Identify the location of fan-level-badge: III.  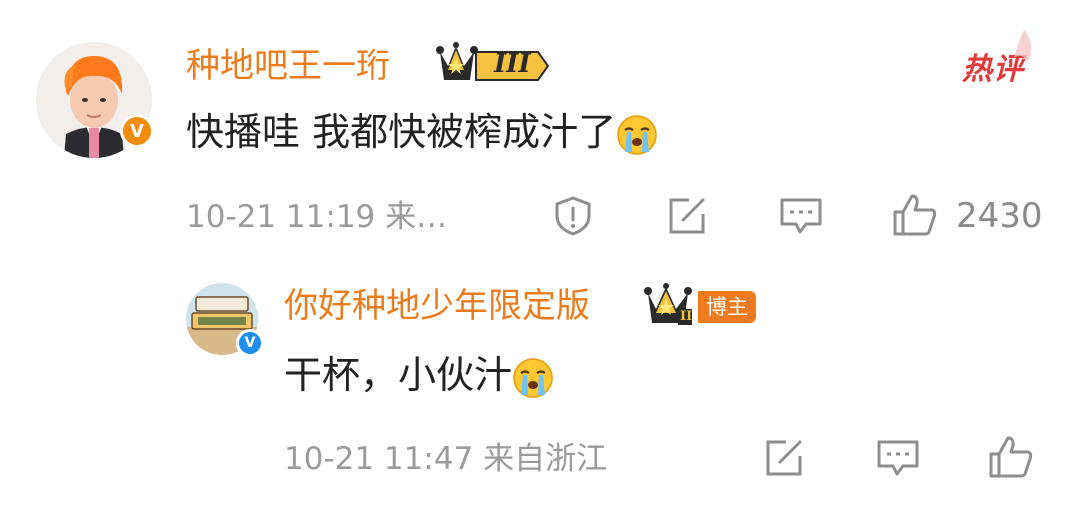
(492, 66).